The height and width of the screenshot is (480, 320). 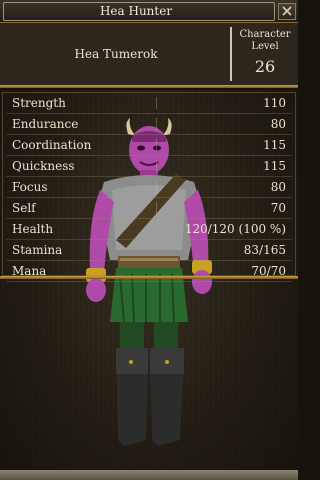 What do you see at coordinates (45, 124) in the screenshot?
I see `stat-label: Endurance` at bounding box center [45, 124].